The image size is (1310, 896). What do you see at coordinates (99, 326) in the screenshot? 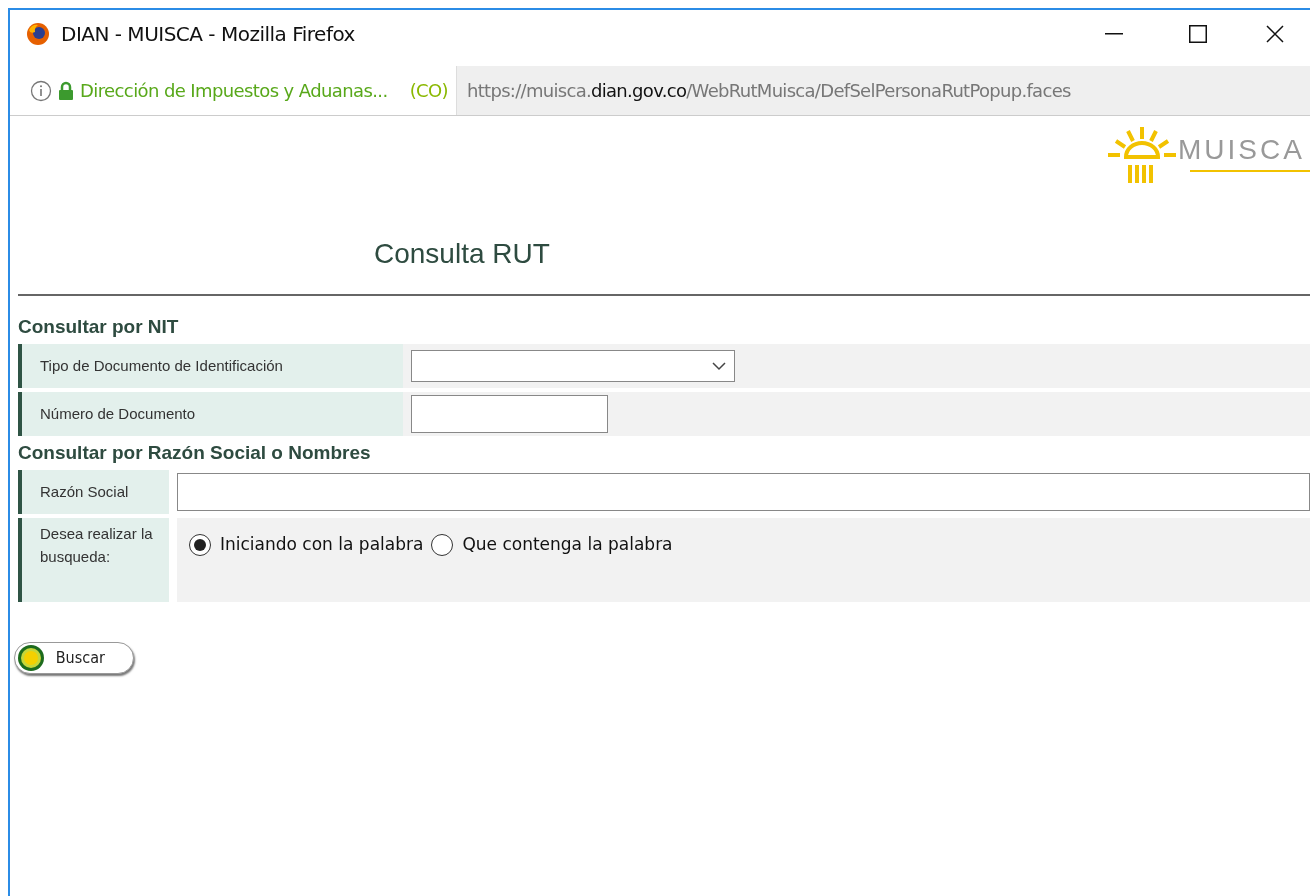
I see `section-heading: Consultar por NIT` at bounding box center [99, 326].